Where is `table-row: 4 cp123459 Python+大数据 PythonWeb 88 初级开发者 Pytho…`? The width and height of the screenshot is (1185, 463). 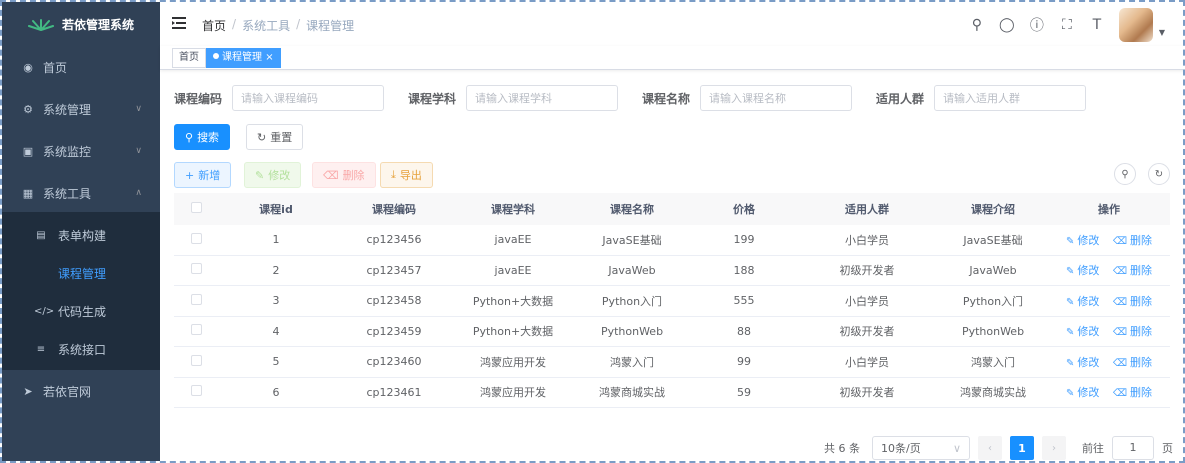
table-row: 4 cp123459 Python+大数据 PythonWeb 88 初级开发者 Pytho… is located at coordinates (672, 332).